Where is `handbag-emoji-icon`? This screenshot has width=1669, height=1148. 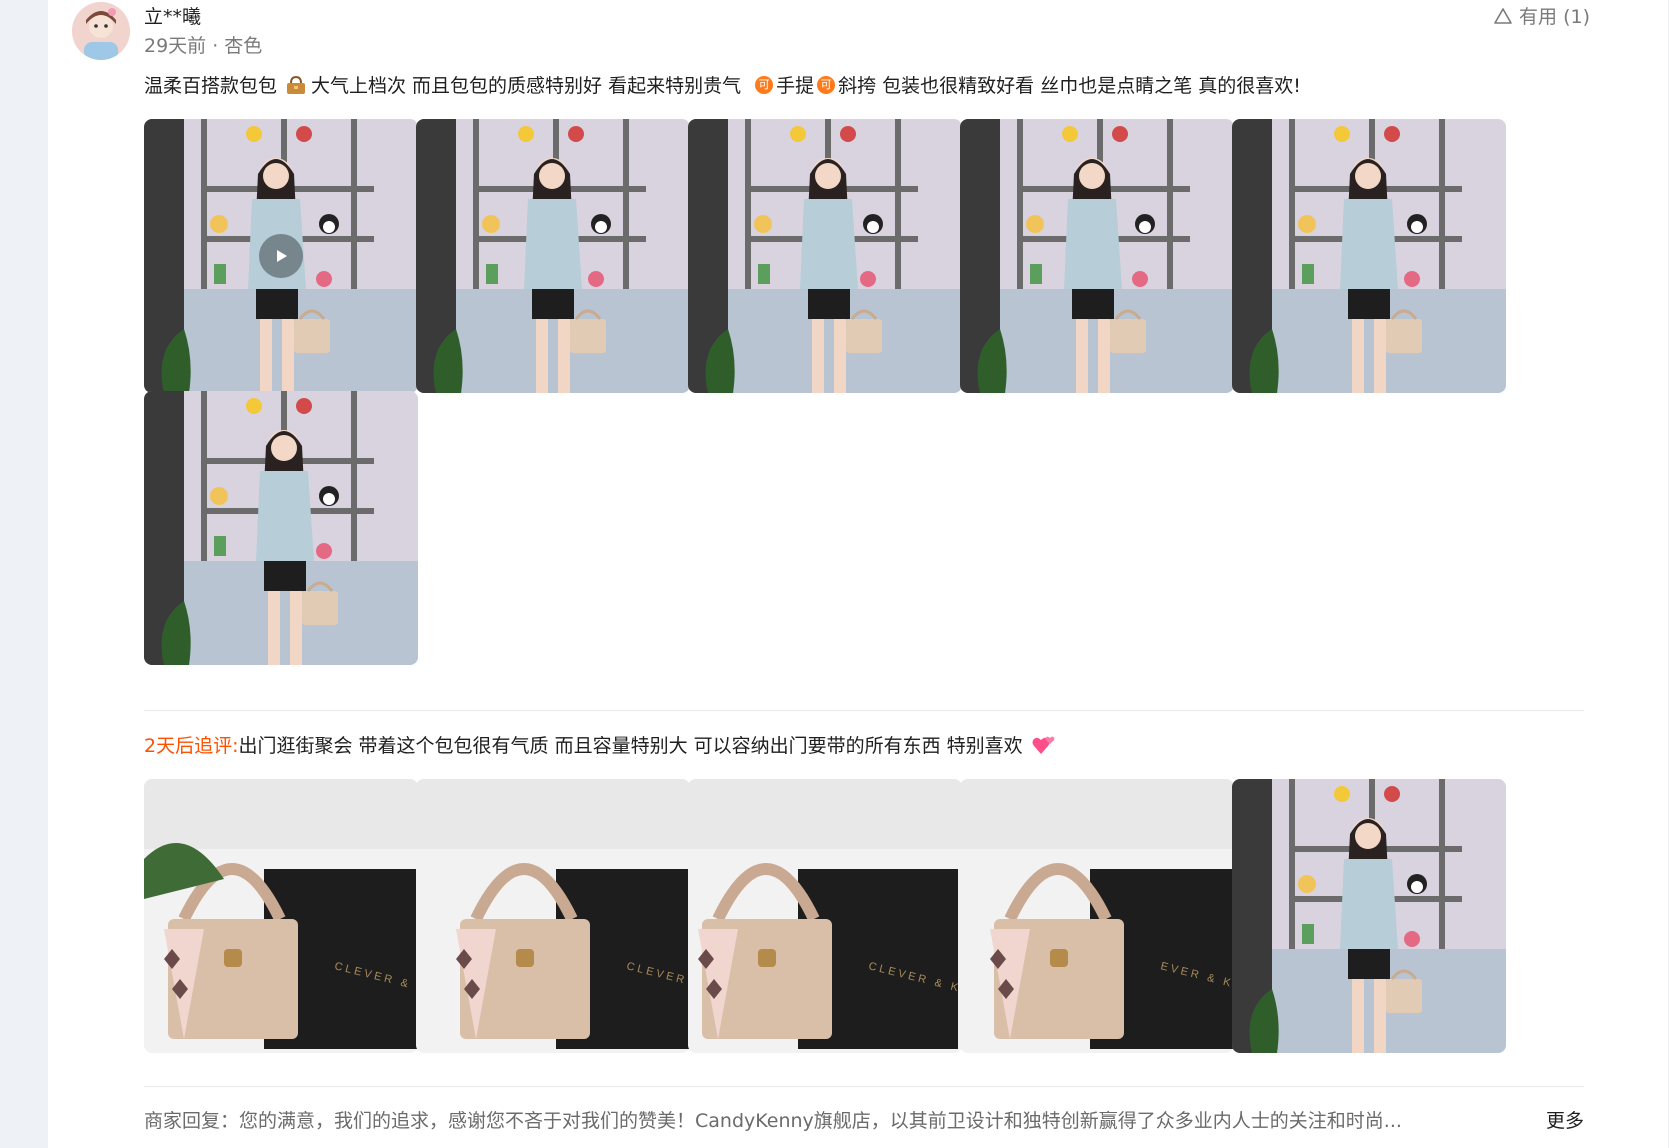 handbag-emoji-icon is located at coordinates (296, 84).